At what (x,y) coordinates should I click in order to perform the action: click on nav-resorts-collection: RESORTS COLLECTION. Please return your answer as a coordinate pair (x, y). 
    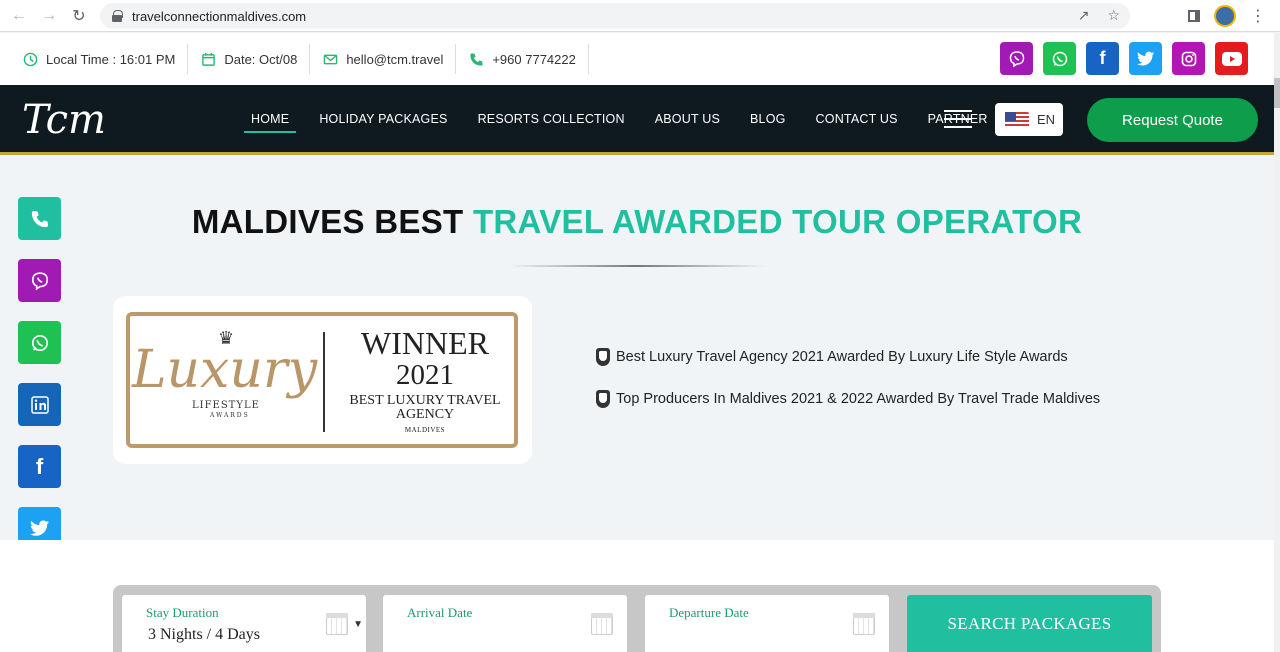
    Looking at the image, I should click on (551, 118).